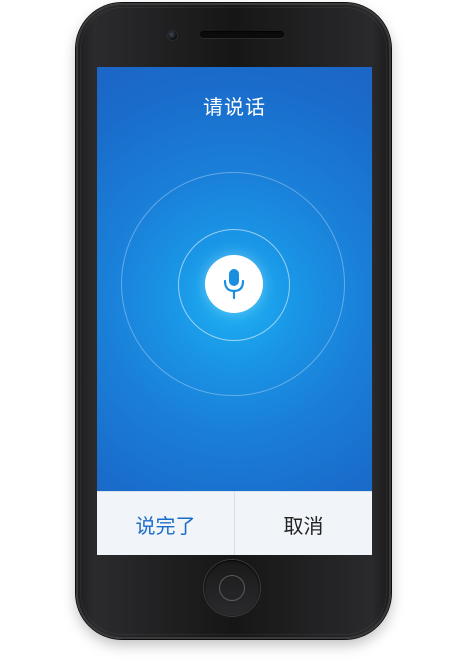  What do you see at coordinates (165, 523) in the screenshot?
I see `done-speaking-button: 说完了` at bounding box center [165, 523].